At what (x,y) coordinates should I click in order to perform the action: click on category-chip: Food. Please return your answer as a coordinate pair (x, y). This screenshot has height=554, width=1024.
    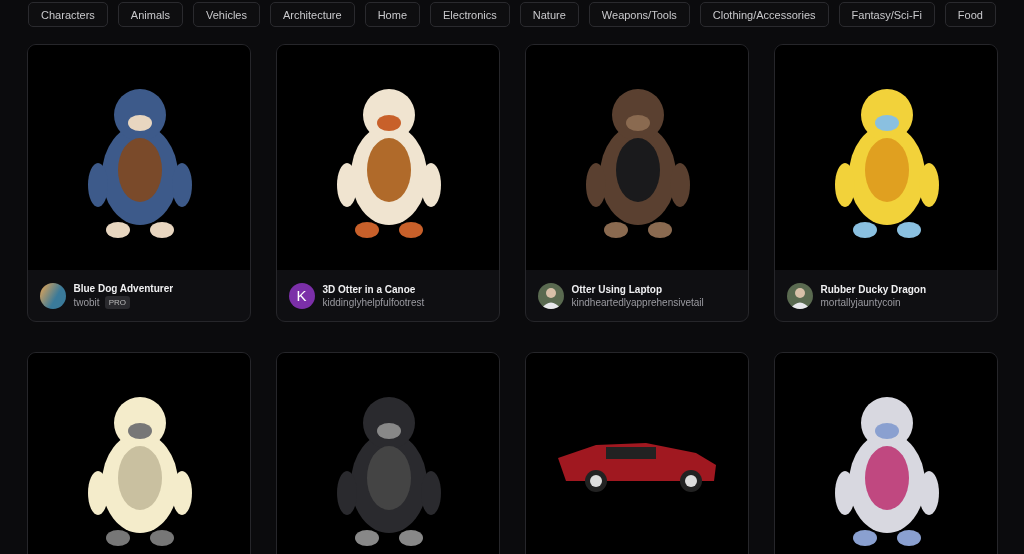
    Looking at the image, I should click on (970, 14).